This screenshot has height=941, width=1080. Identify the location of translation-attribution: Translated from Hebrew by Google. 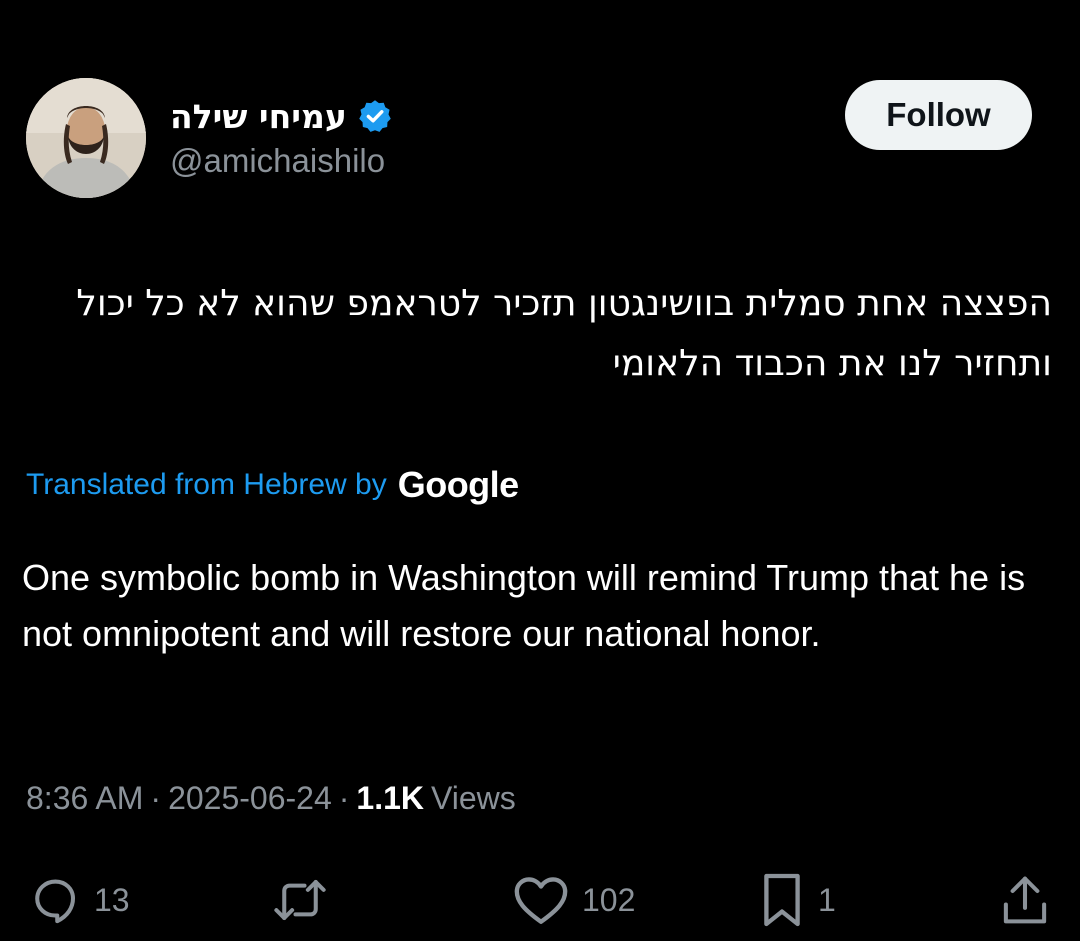
(272, 485).